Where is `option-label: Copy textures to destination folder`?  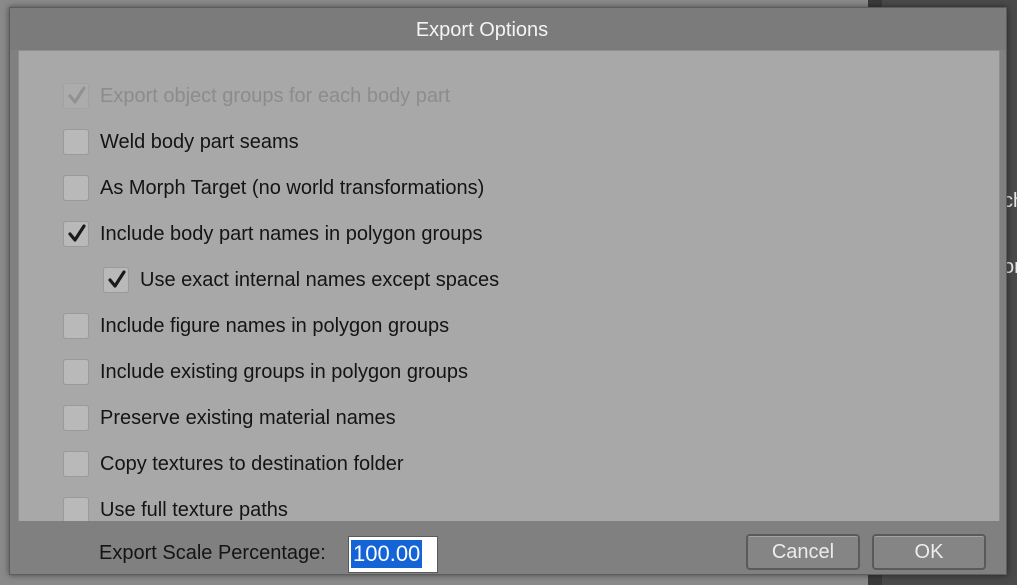 option-label: Copy textures to destination folder is located at coordinates (252, 463).